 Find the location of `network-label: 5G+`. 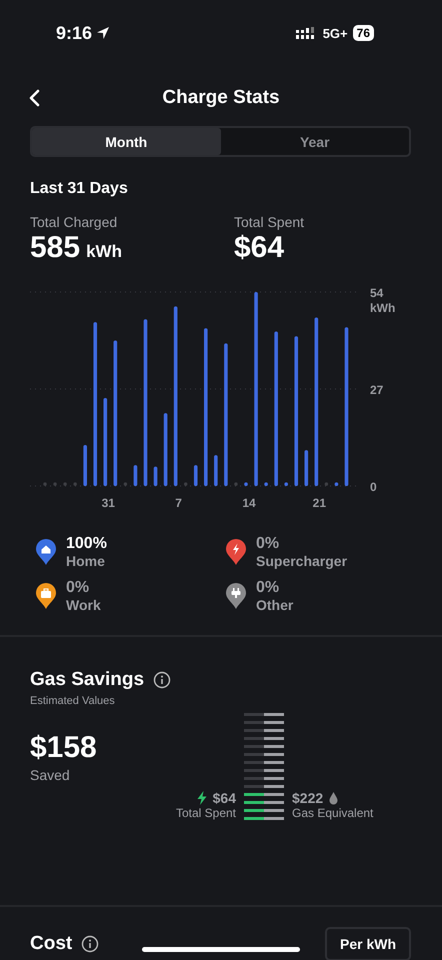

network-label: 5G+ is located at coordinates (335, 33).